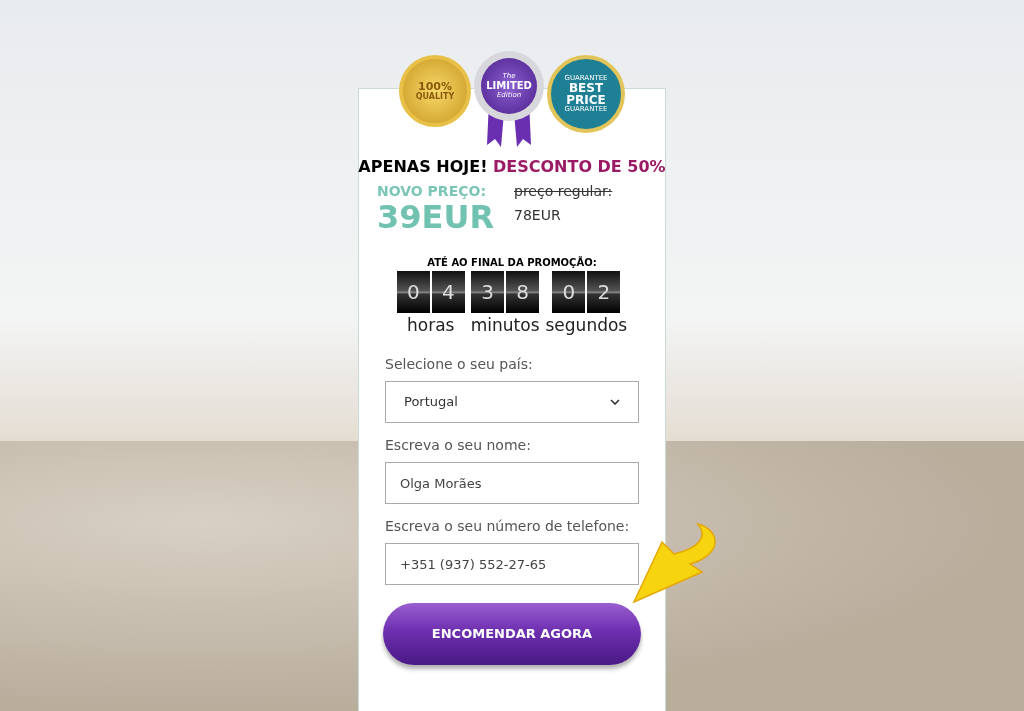 This screenshot has width=1024, height=711. What do you see at coordinates (615, 402) in the screenshot?
I see `chevron-down-icon` at bounding box center [615, 402].